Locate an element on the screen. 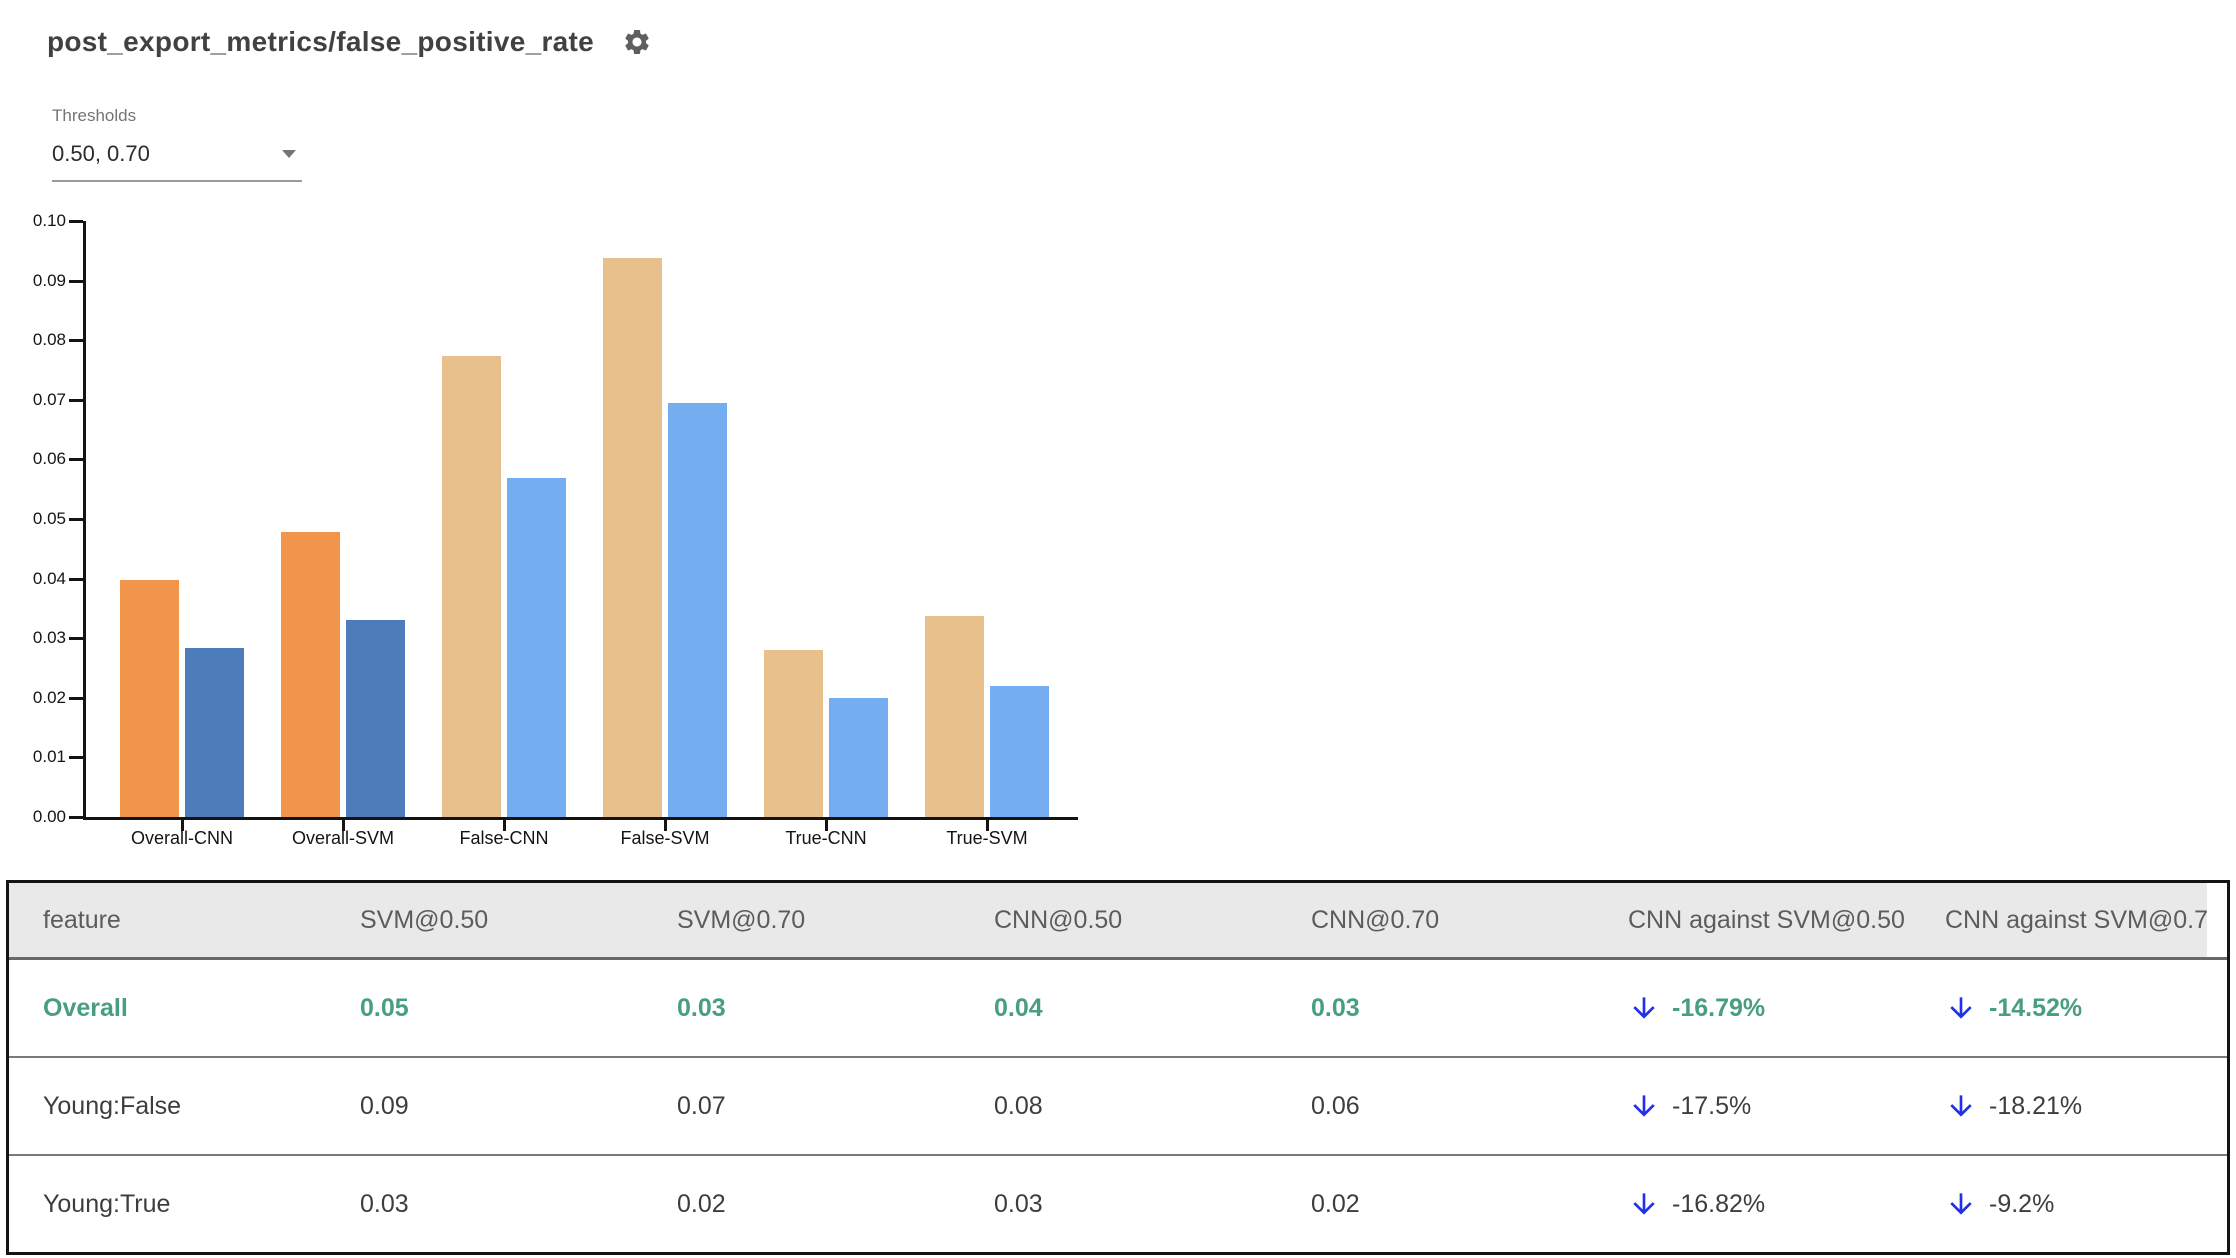 This screenshot has width=2236, height=1258. table-row: Overall 0.05 0.03 0.04 0.03 -16.79% -14.52% is located at coordinates (1118, 1008).